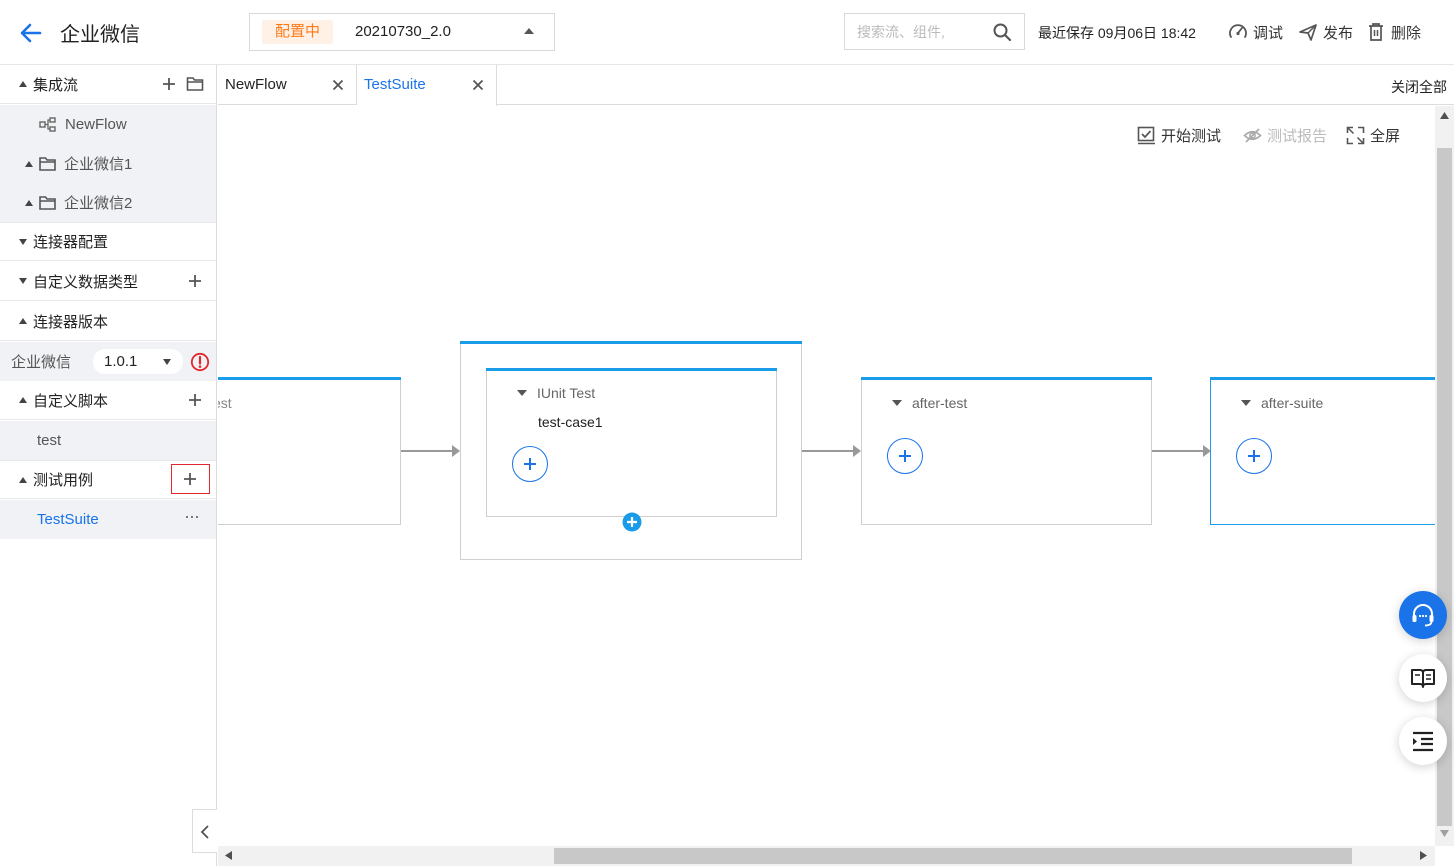  Describe the element at coordinates (922, 32) in the screenshot. I see `search-input` at that location.